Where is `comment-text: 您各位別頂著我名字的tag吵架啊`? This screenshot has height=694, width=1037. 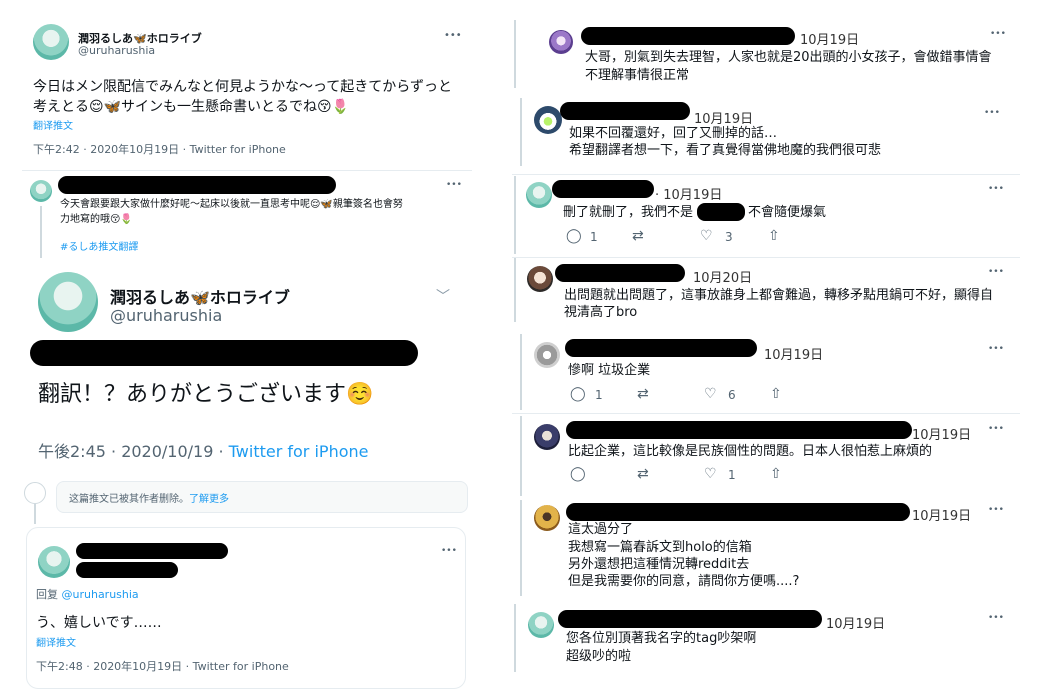
comment-text: 您各位別頂著我名字的tag吵架啊 is located at coordinates (661, 638).